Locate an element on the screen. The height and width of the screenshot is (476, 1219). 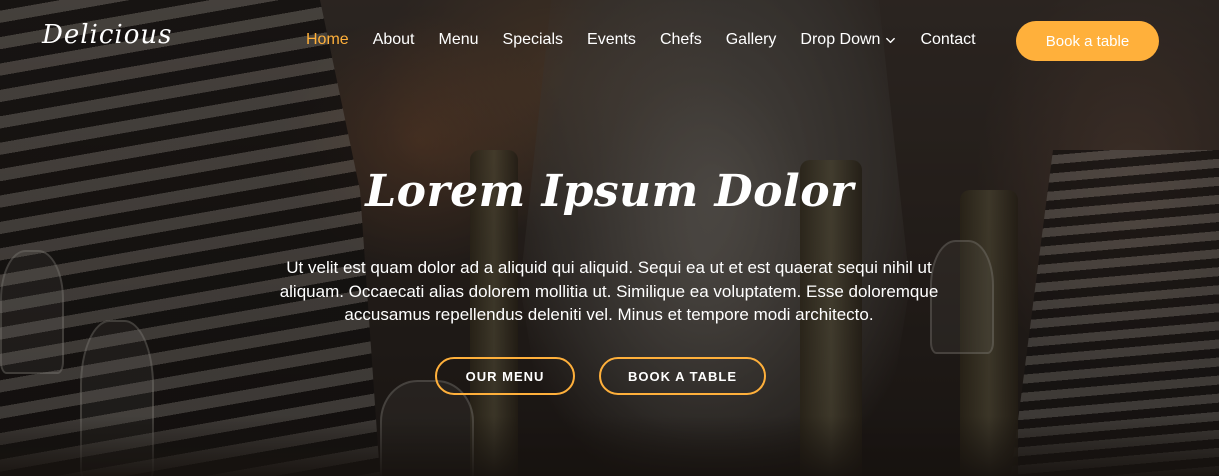
nav-item-home: Home is located at coordinates (327, 40).